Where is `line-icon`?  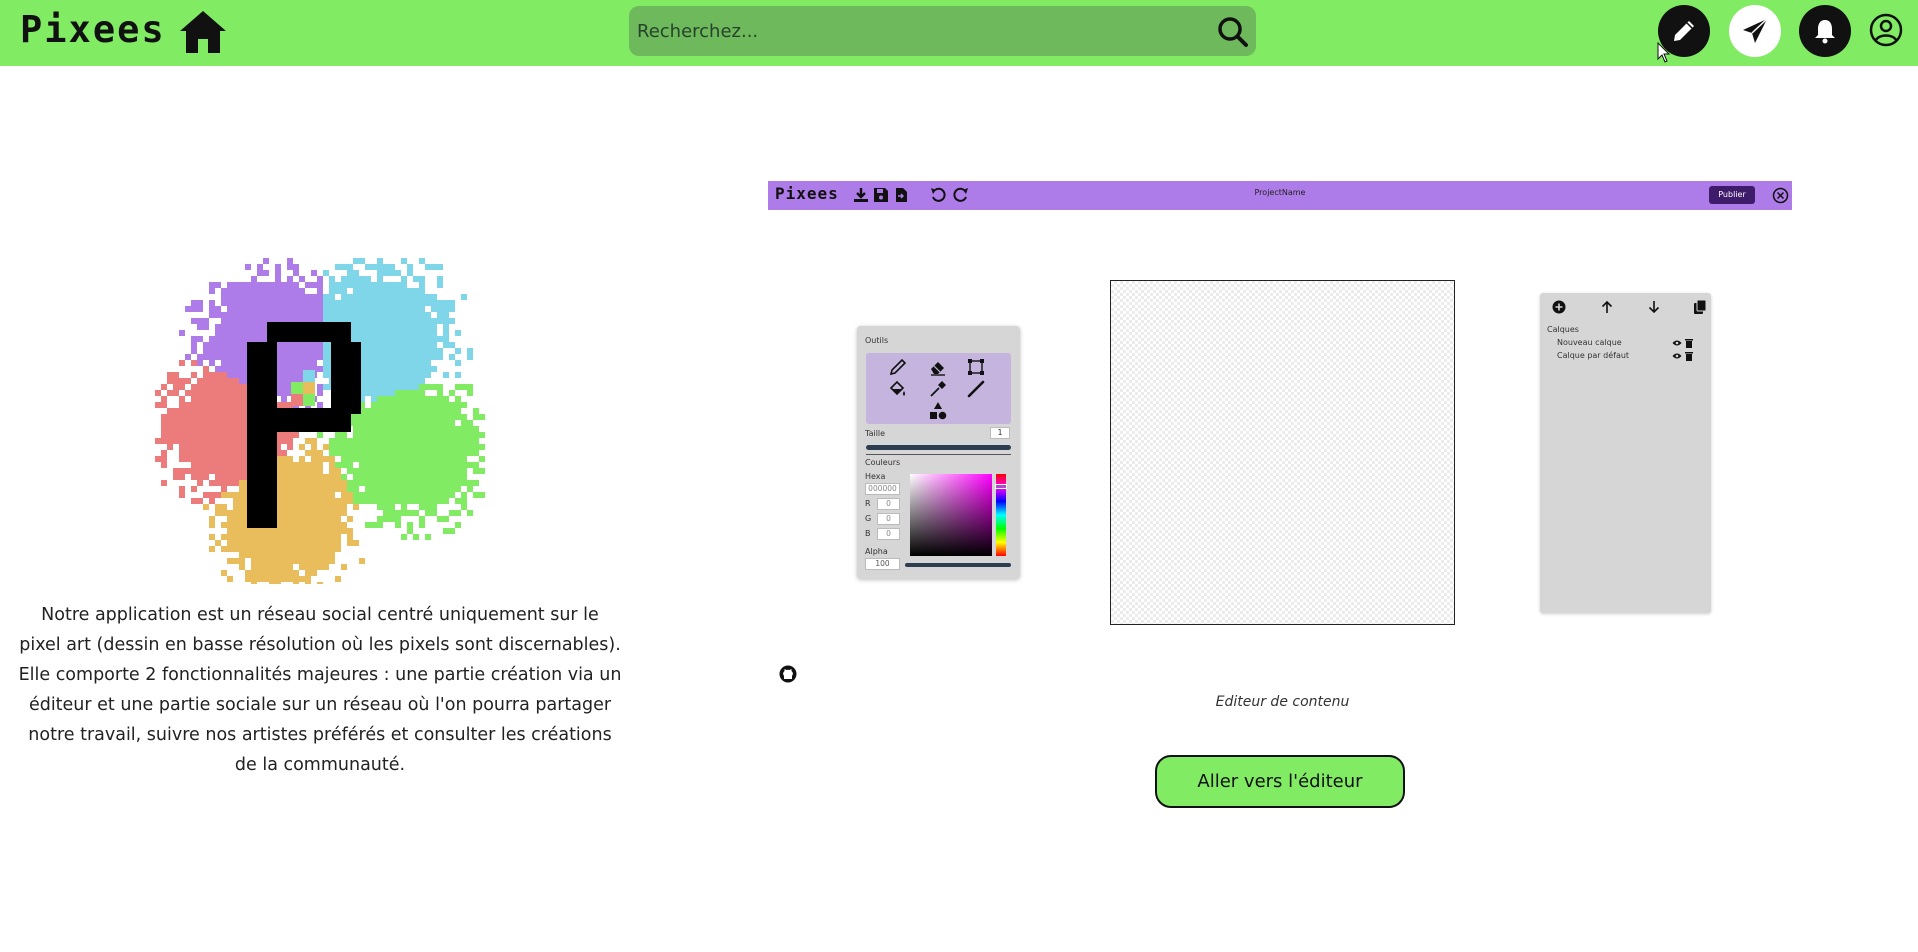 line-icon is located at coordinates (976, 389).